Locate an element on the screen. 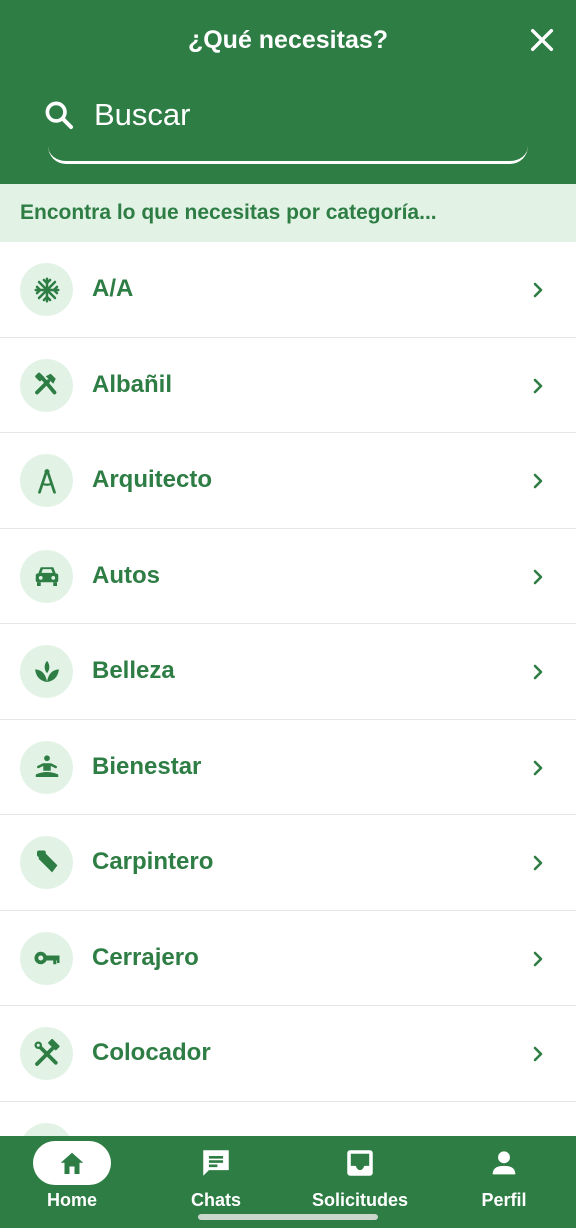  category-label: Carpintero is located at coordinates (153, 861).